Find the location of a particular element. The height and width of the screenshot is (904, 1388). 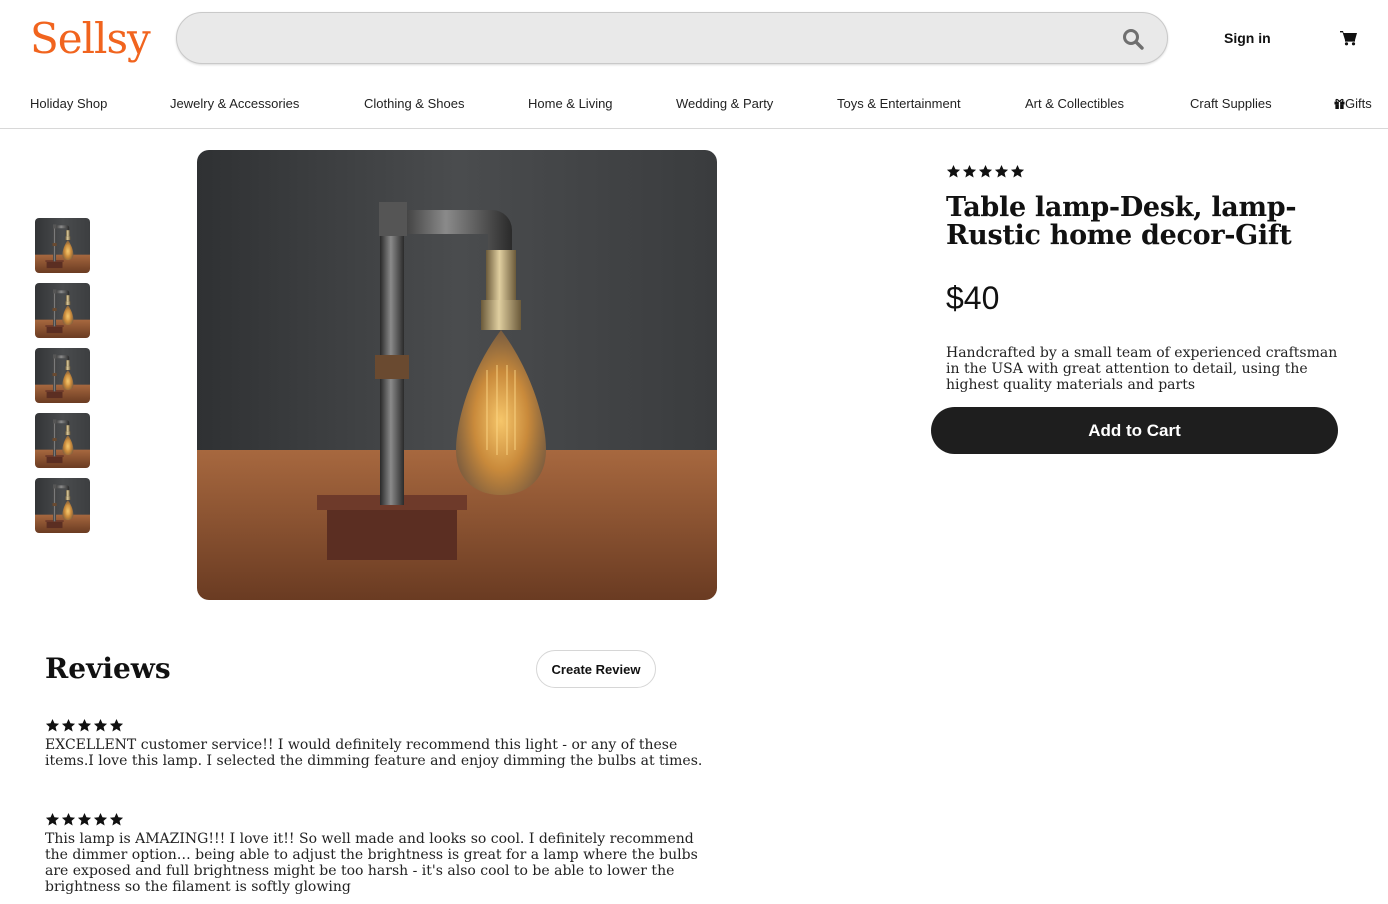

product-rating-stars is located at coordinates (985, 171).